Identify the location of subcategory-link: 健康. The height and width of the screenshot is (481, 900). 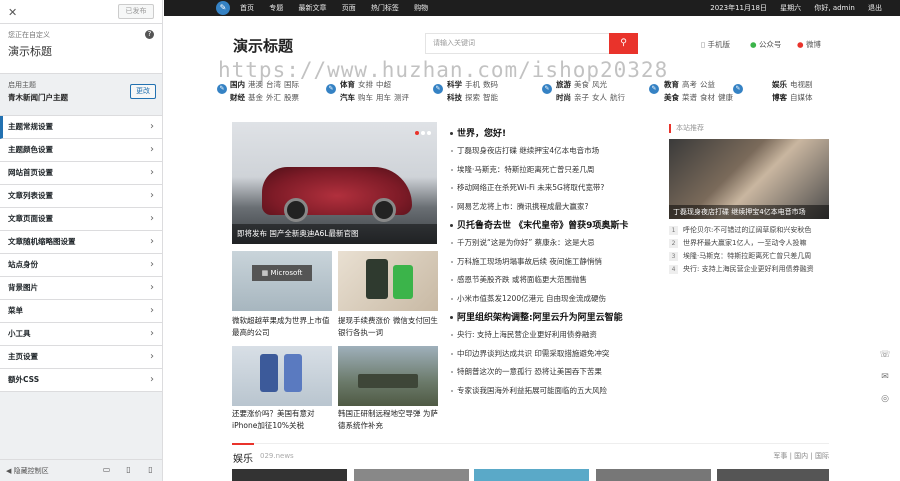
(725, 97).